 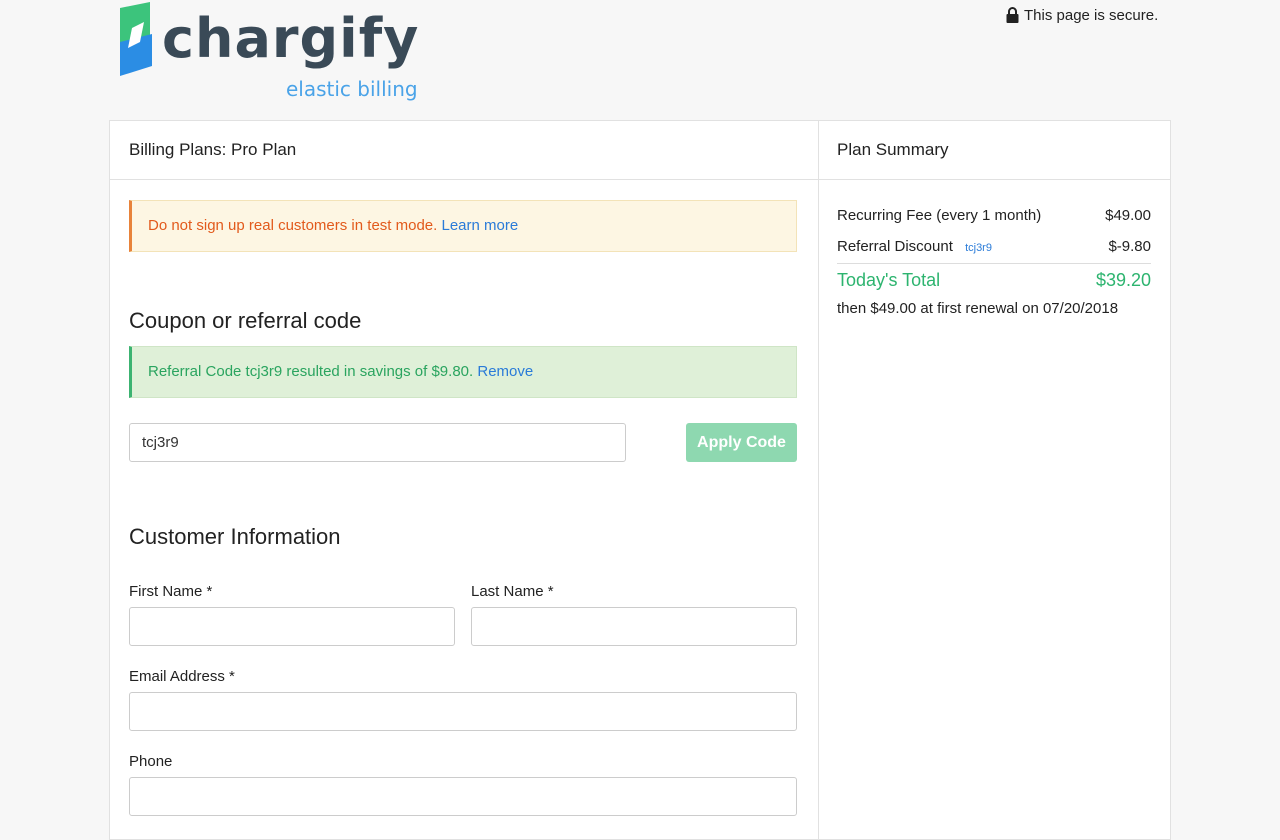 I want to click on todays-total-row: Today's Total $39.20, so click(x=994, y=282).